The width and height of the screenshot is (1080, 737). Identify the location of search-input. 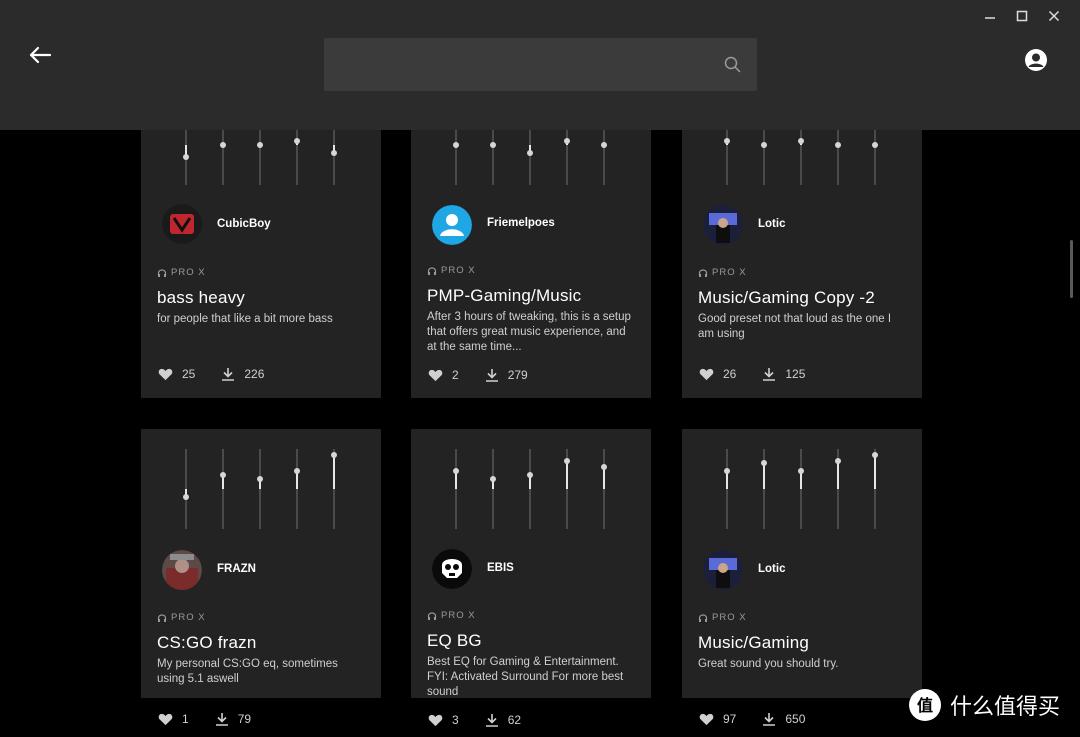
(540, 64).